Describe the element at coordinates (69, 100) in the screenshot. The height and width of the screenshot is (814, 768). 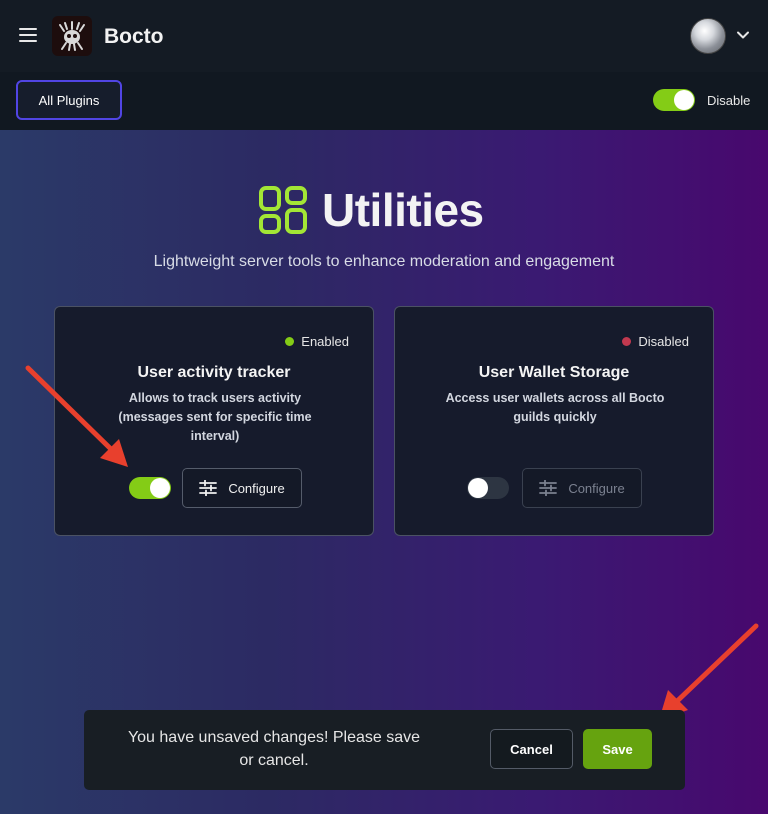
I see `all-plugins-button: All Plugins` at that location.